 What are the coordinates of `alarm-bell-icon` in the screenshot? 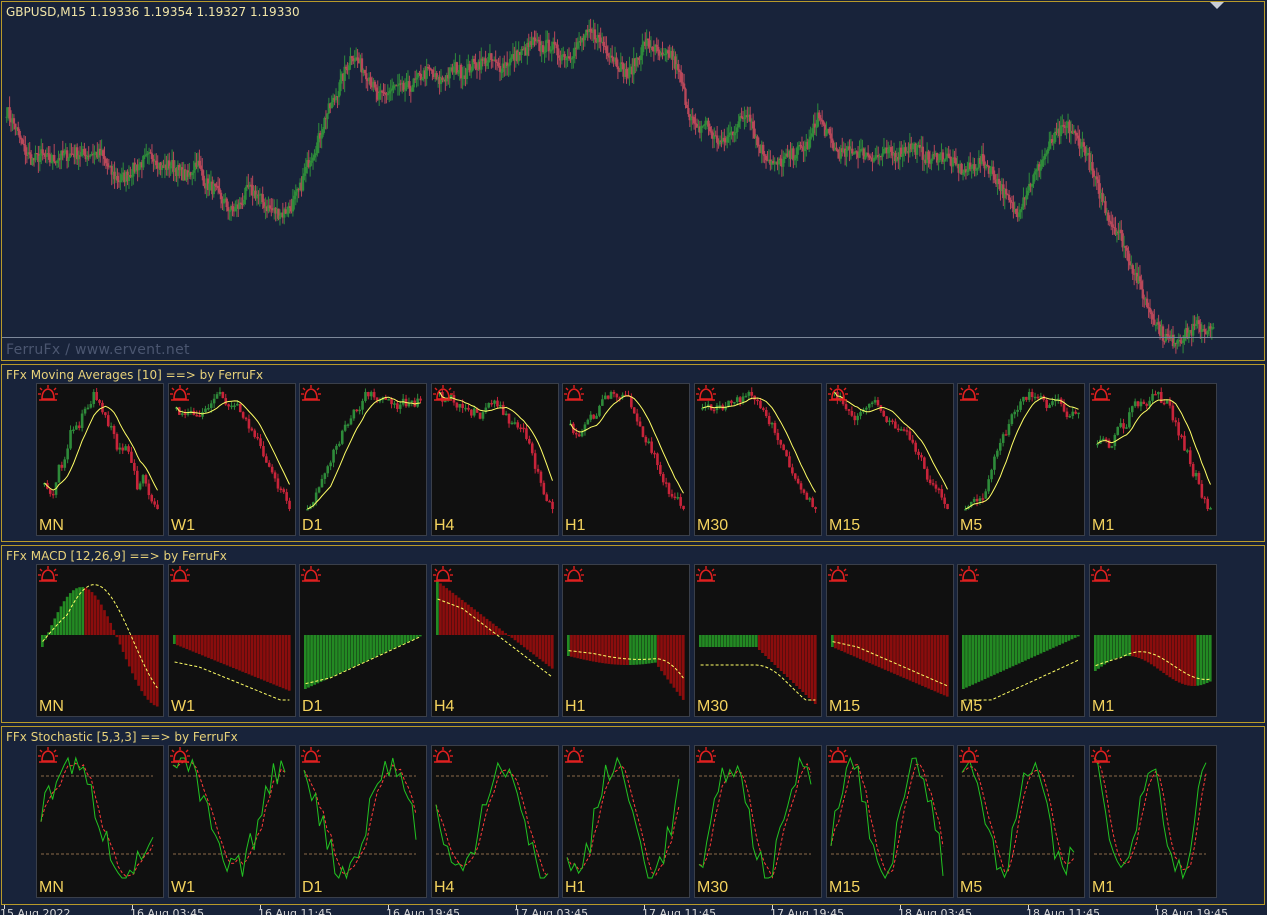 It's located at (969, 574).